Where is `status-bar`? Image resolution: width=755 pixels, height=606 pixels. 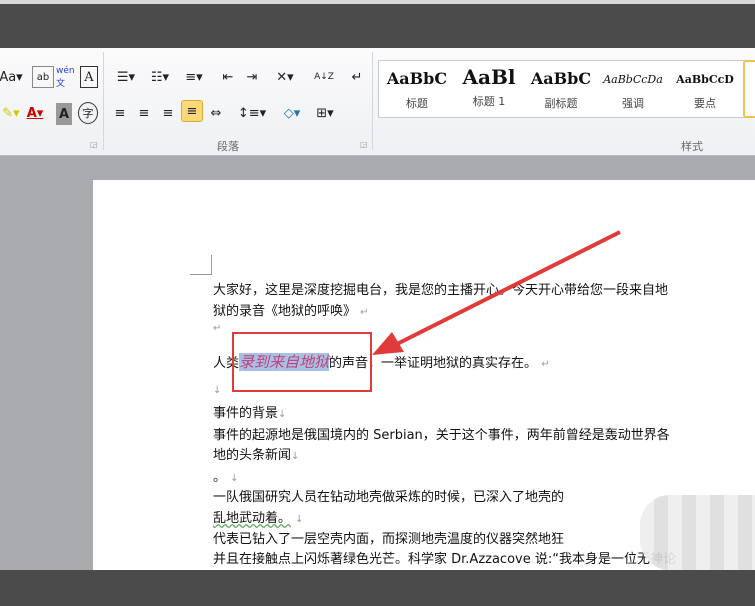 status-bar is located at coordinates (377, 588).